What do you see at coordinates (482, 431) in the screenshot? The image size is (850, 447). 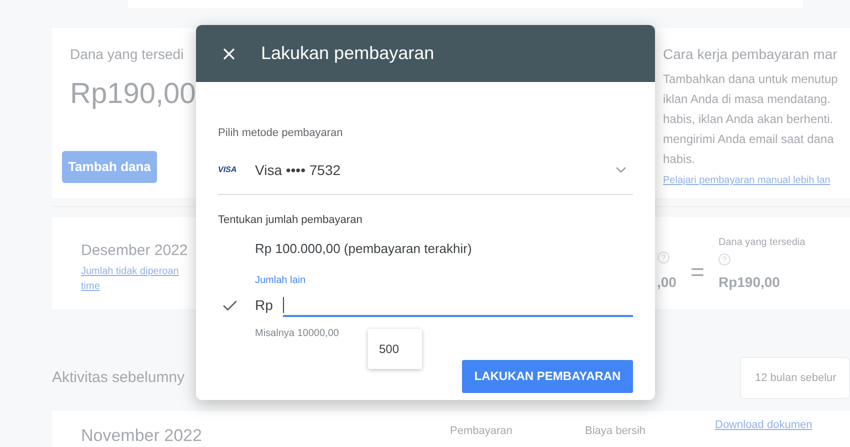 I see `column-header: Pembayaran` at bounding box center [482, 431].